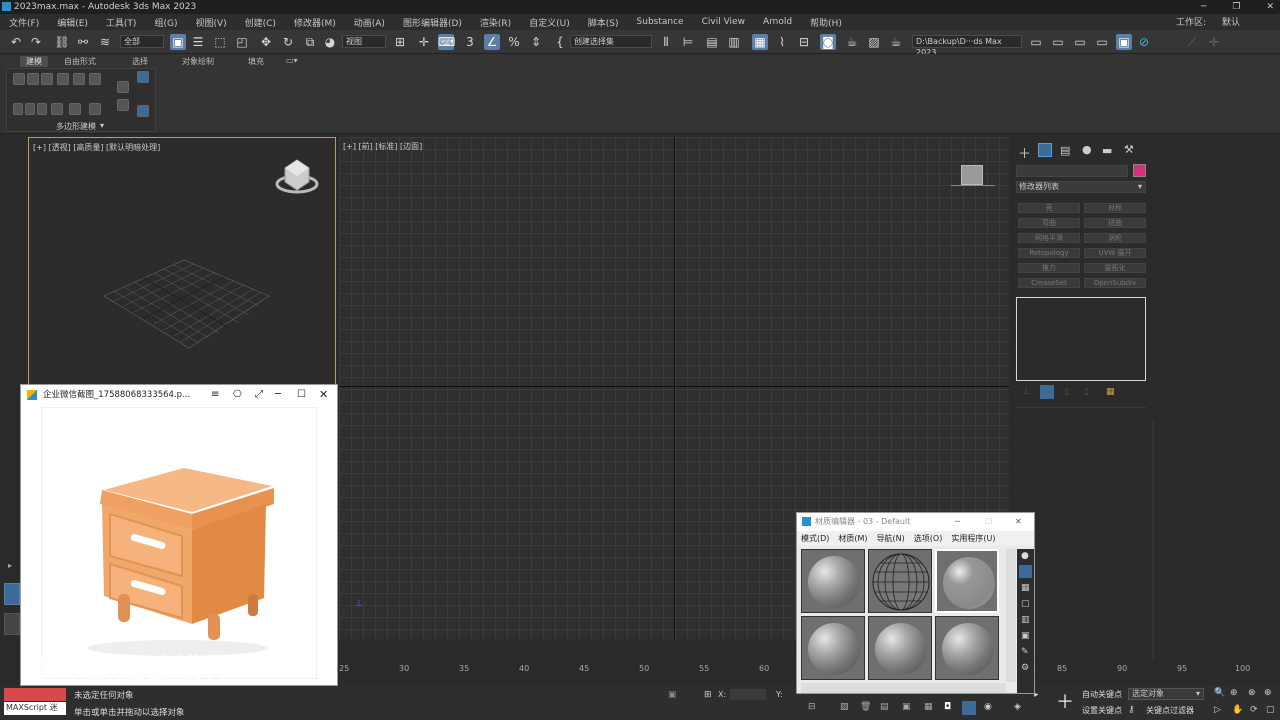  Describe the element at coordinates (782, 42) in the screenshot. I see `curve-editor-icon: ⌇` at that location.